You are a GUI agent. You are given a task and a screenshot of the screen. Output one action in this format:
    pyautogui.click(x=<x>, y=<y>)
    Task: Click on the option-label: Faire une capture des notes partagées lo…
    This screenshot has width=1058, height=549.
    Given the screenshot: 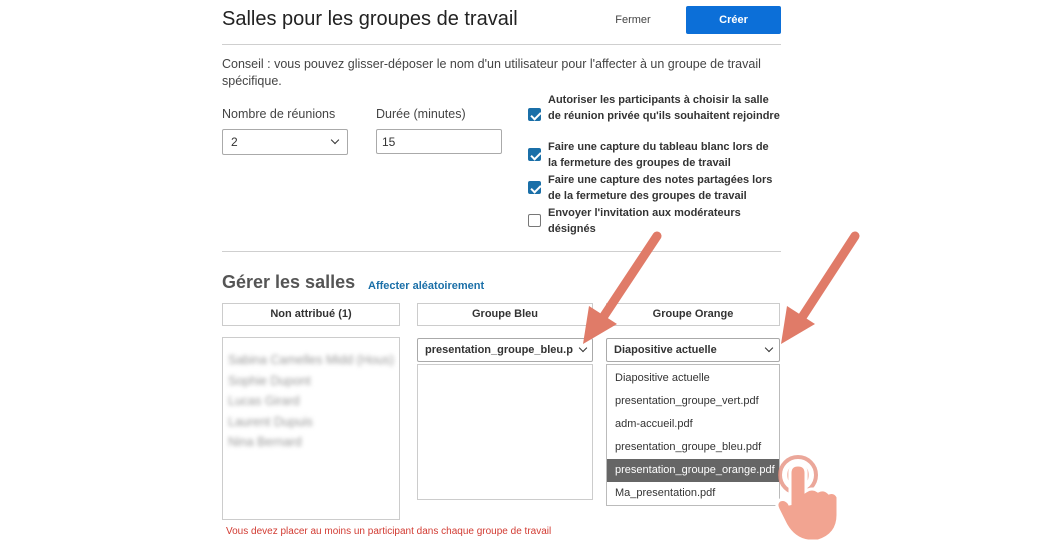 What is the action you would take?
    pyautogui.click(x=660, y=188)
    